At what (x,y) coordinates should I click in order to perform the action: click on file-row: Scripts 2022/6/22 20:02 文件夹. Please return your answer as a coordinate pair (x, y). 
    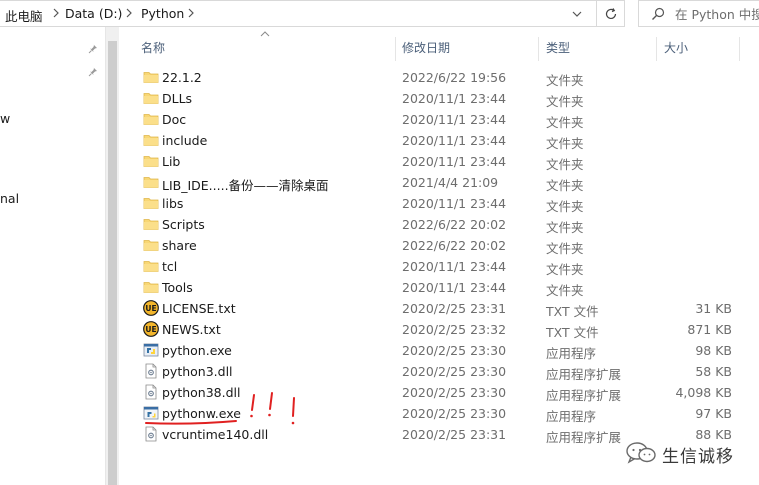
    Looking at the image, I should click on (439, 224).